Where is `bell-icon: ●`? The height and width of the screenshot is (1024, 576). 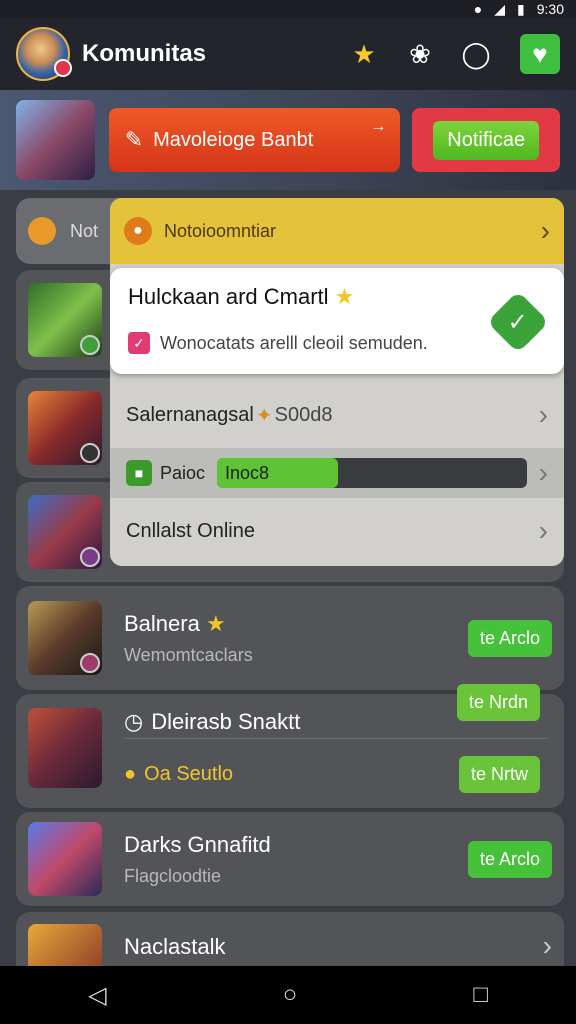 bell-icon: ● is located at coordinates (138, 231).